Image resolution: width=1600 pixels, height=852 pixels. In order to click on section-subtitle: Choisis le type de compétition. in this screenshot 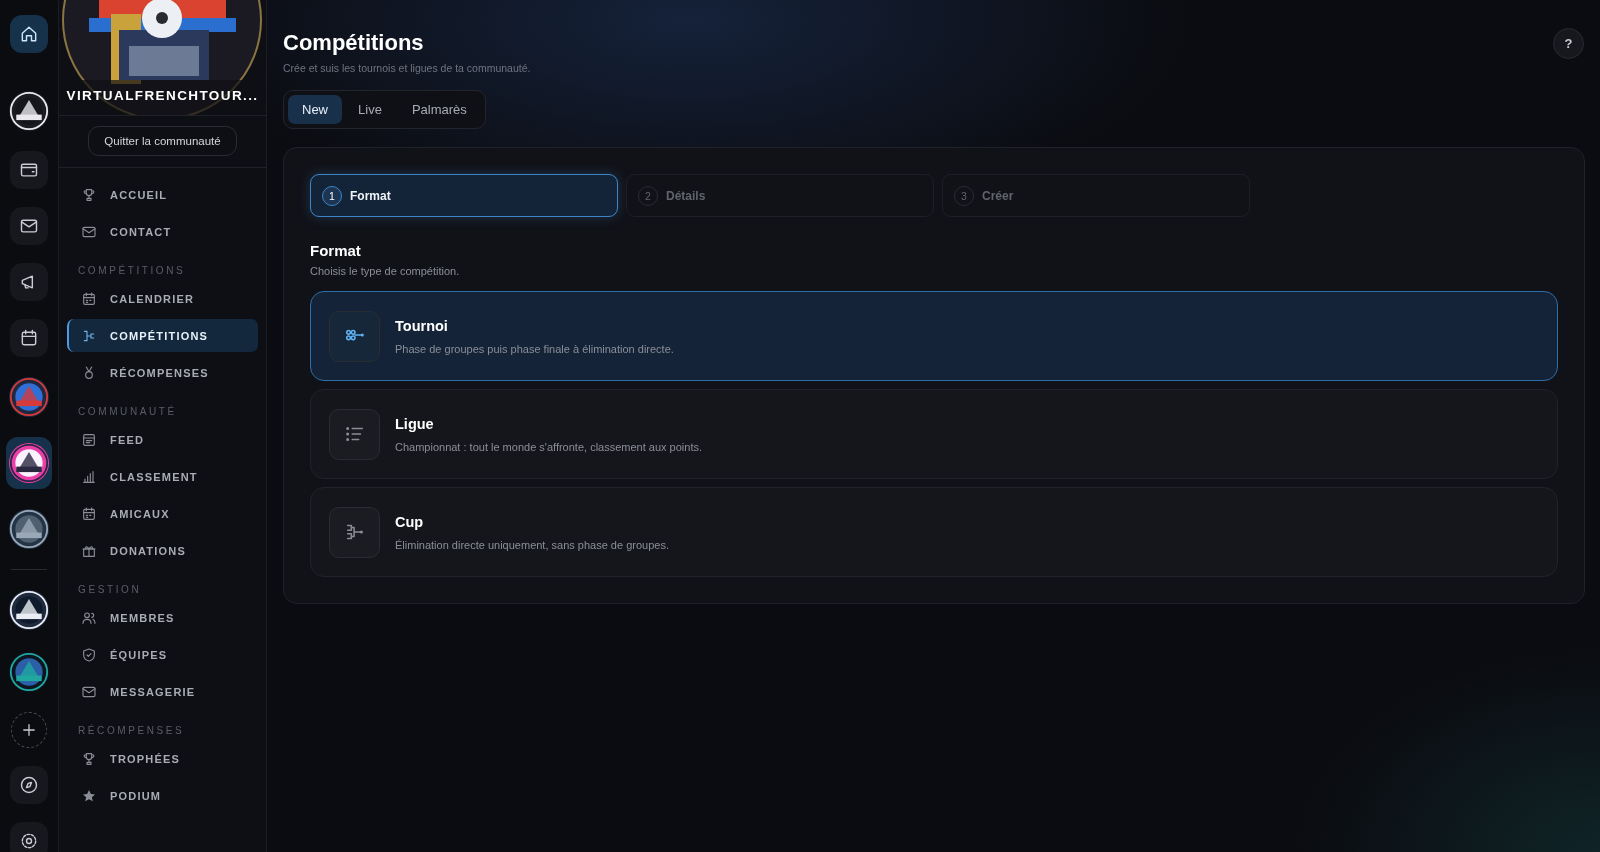, I will do `click(385, 271)`.